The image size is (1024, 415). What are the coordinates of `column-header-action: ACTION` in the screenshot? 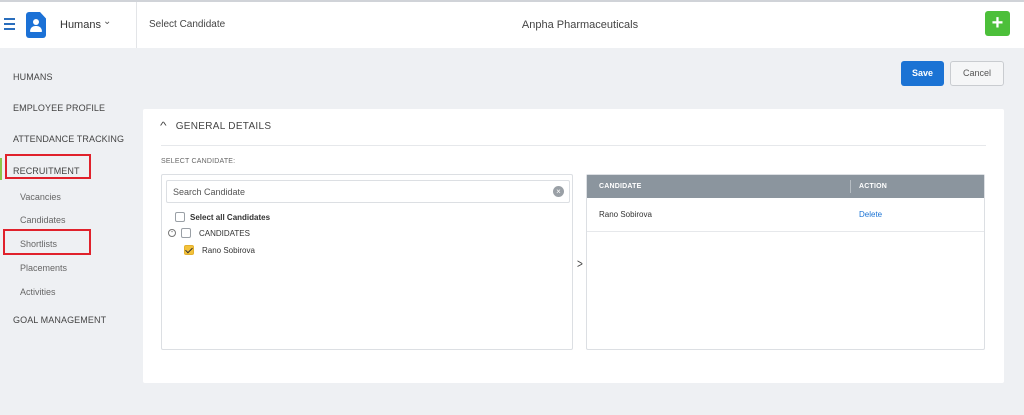 It's located at (873, 186).